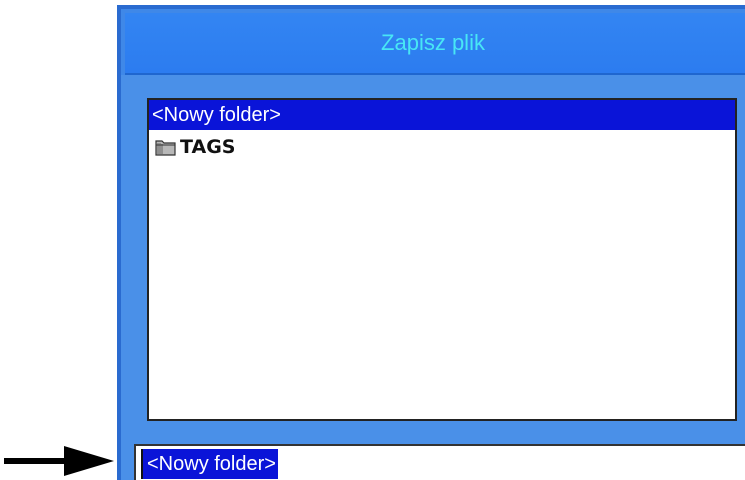 Image resolution: width=745 pixels, height=480 pixels. I want to click on list-item-tags: TAGS, so click(442, 147).